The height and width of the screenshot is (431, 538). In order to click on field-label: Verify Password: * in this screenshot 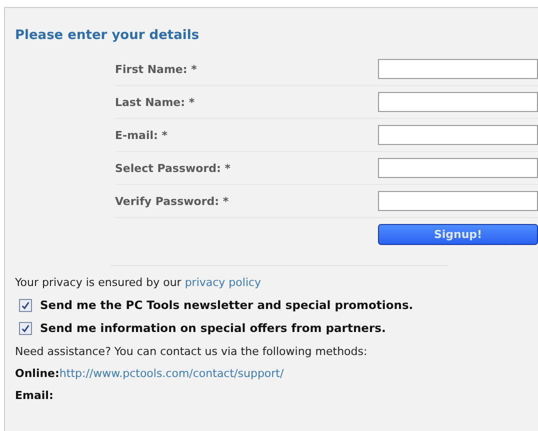, I will do `click(172, 201)`.